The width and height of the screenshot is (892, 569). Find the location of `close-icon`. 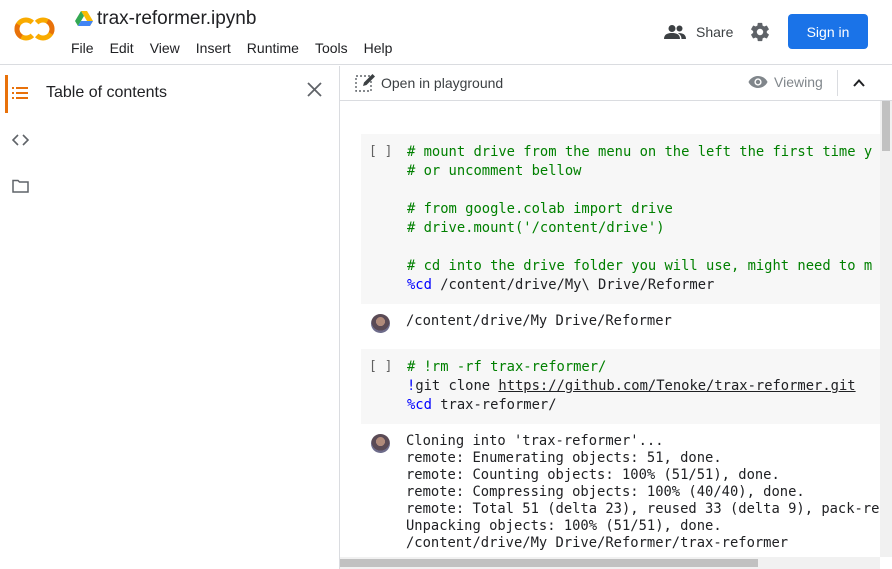

close-icon is located at coordinates (314, 89).